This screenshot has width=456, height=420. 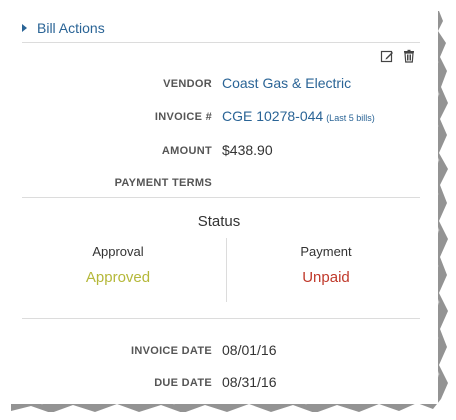 What do you see at coordinates (171, 351) in the screenshot?
I see `invoice-date-label: INVOICE DATE` at bounding box center [171, 351].